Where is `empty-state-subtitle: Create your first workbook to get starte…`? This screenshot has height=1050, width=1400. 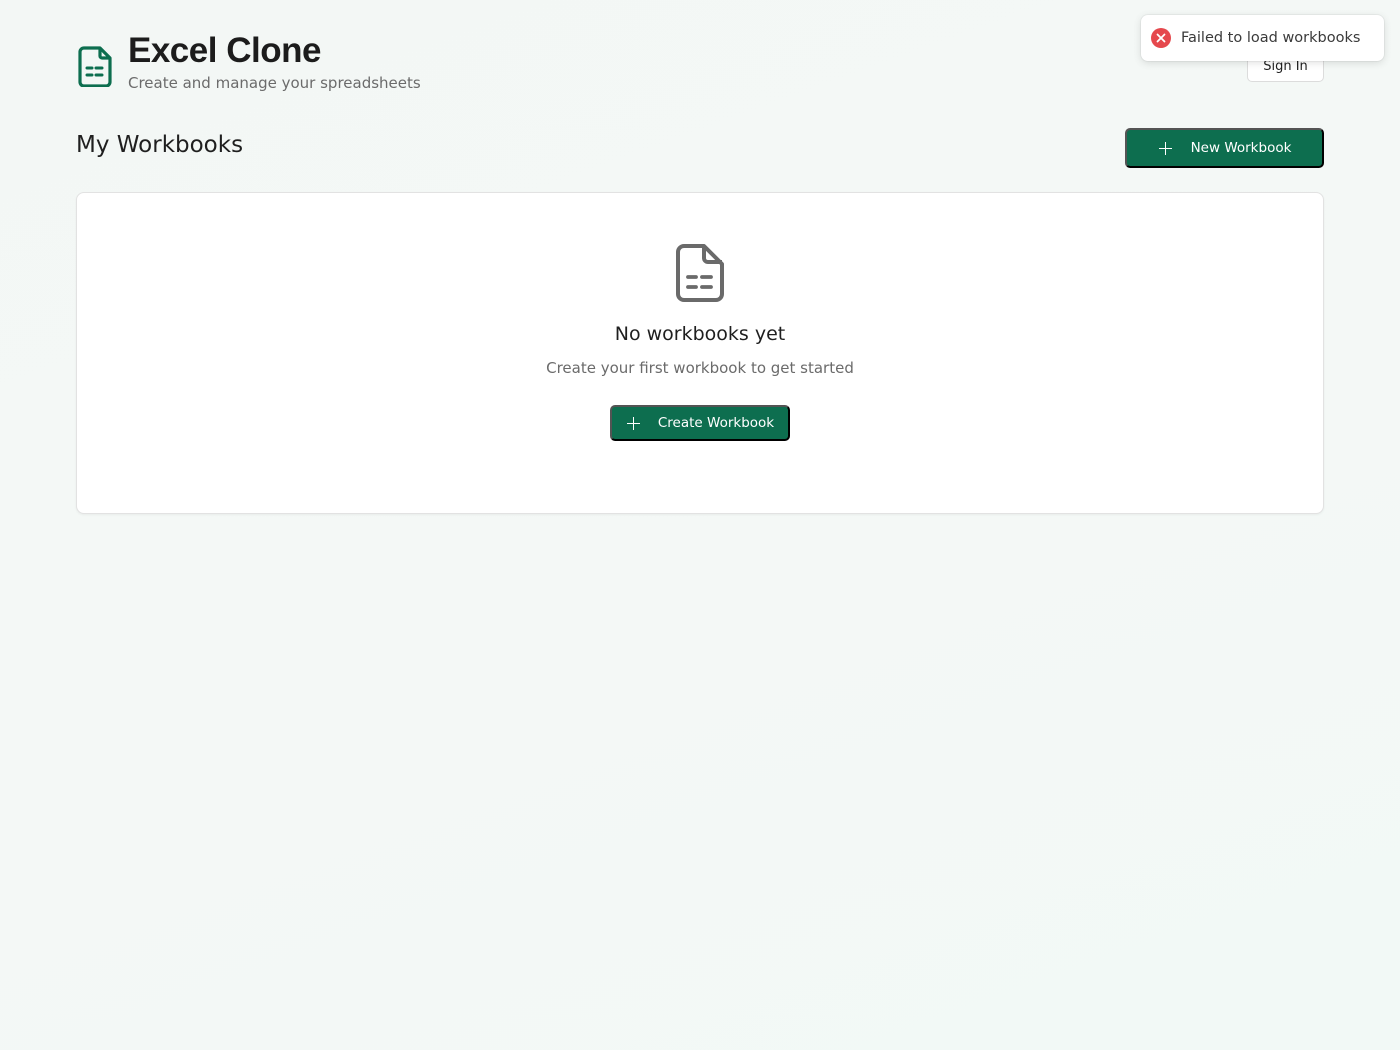 empty-state-subtitle: Create your first workbook to get starte… is located at coordinates (700, 368).